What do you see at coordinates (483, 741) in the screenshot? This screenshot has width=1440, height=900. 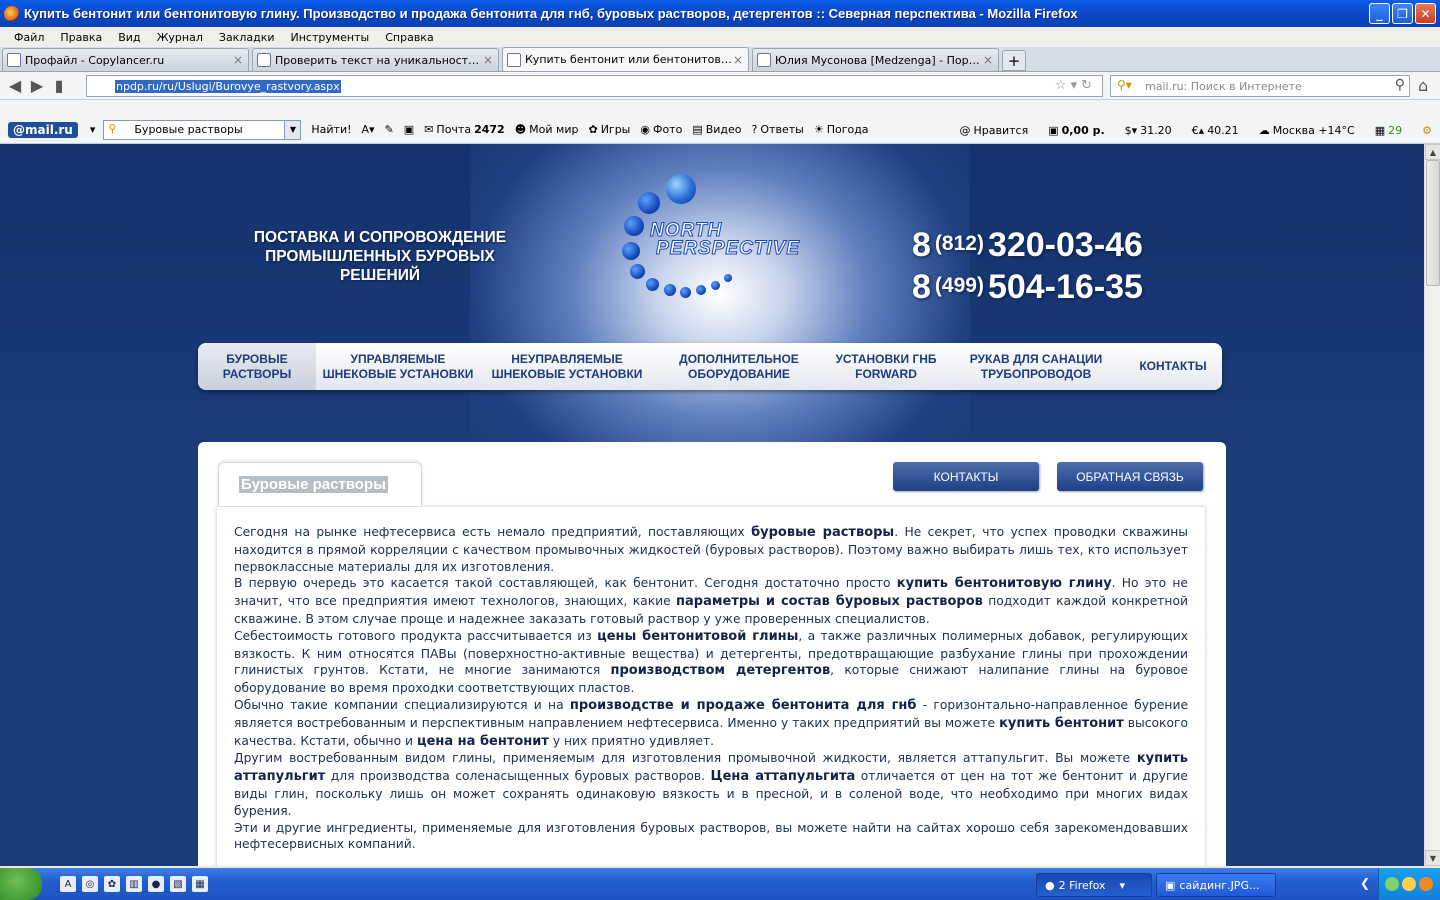 I see `keyword-link: цена на бентонит` at bounding box center [483, 741].